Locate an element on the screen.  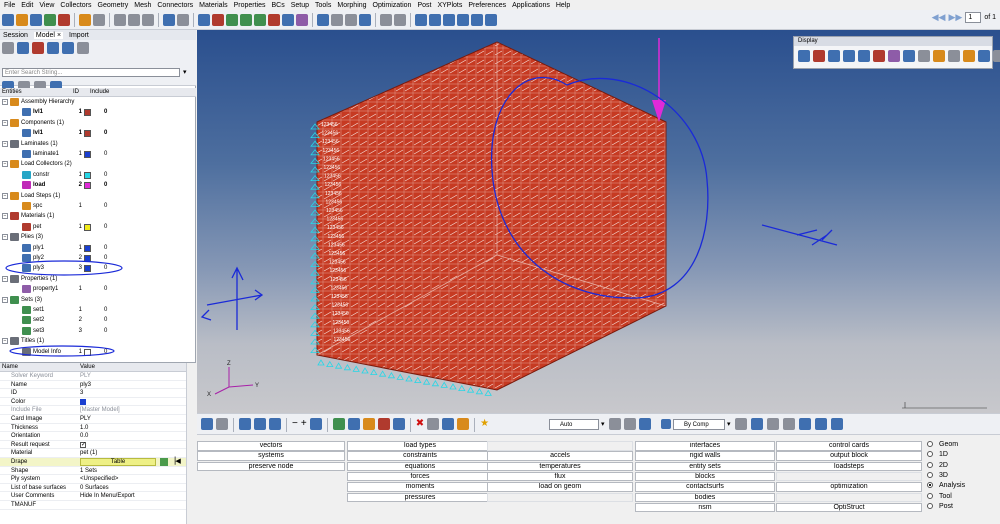
reverse-icon is located at coordinates (448, 424).